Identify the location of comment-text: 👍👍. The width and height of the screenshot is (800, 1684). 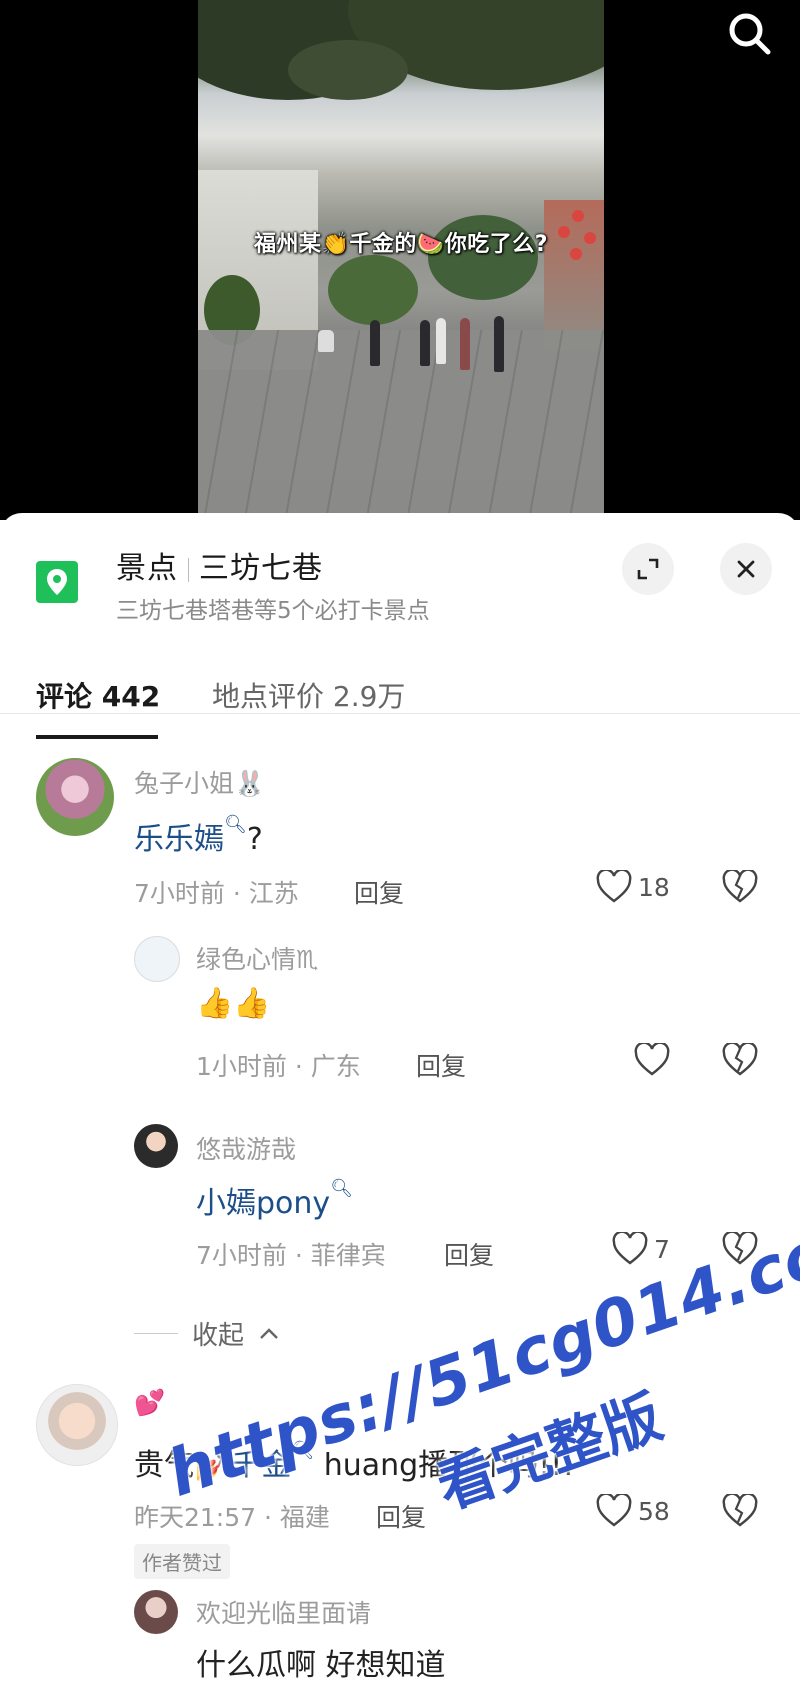
(233, 1003).